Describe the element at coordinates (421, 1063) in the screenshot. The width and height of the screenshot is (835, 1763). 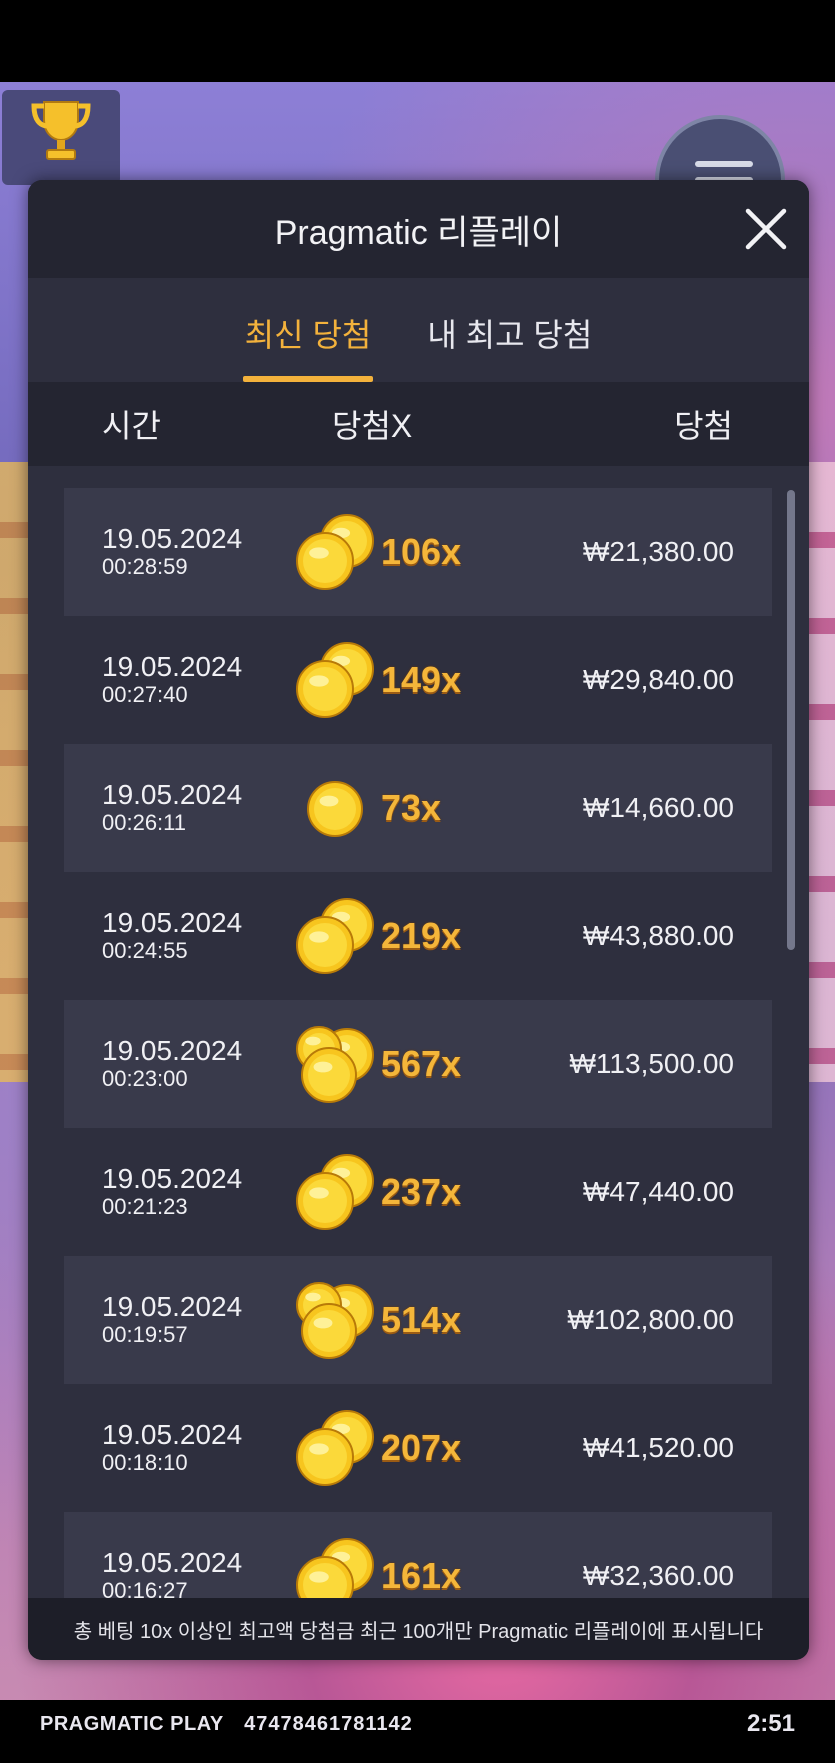
I see `row-multiplier: 567x` at that location.